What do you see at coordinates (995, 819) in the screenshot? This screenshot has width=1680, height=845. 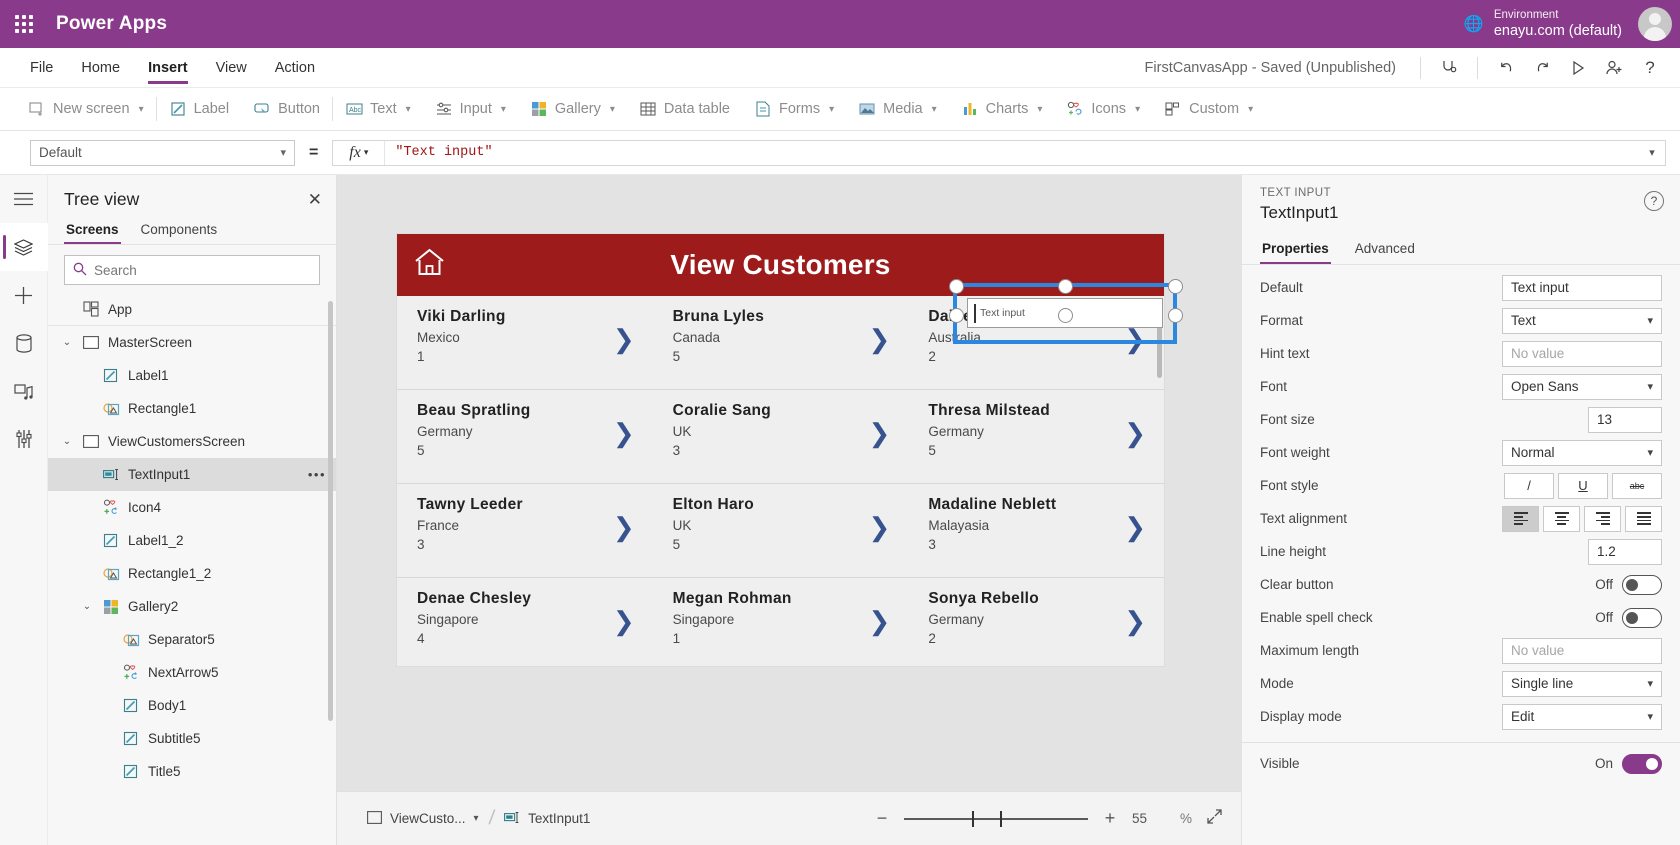 I see `zoom-slider` at bounding box center [995, 819].